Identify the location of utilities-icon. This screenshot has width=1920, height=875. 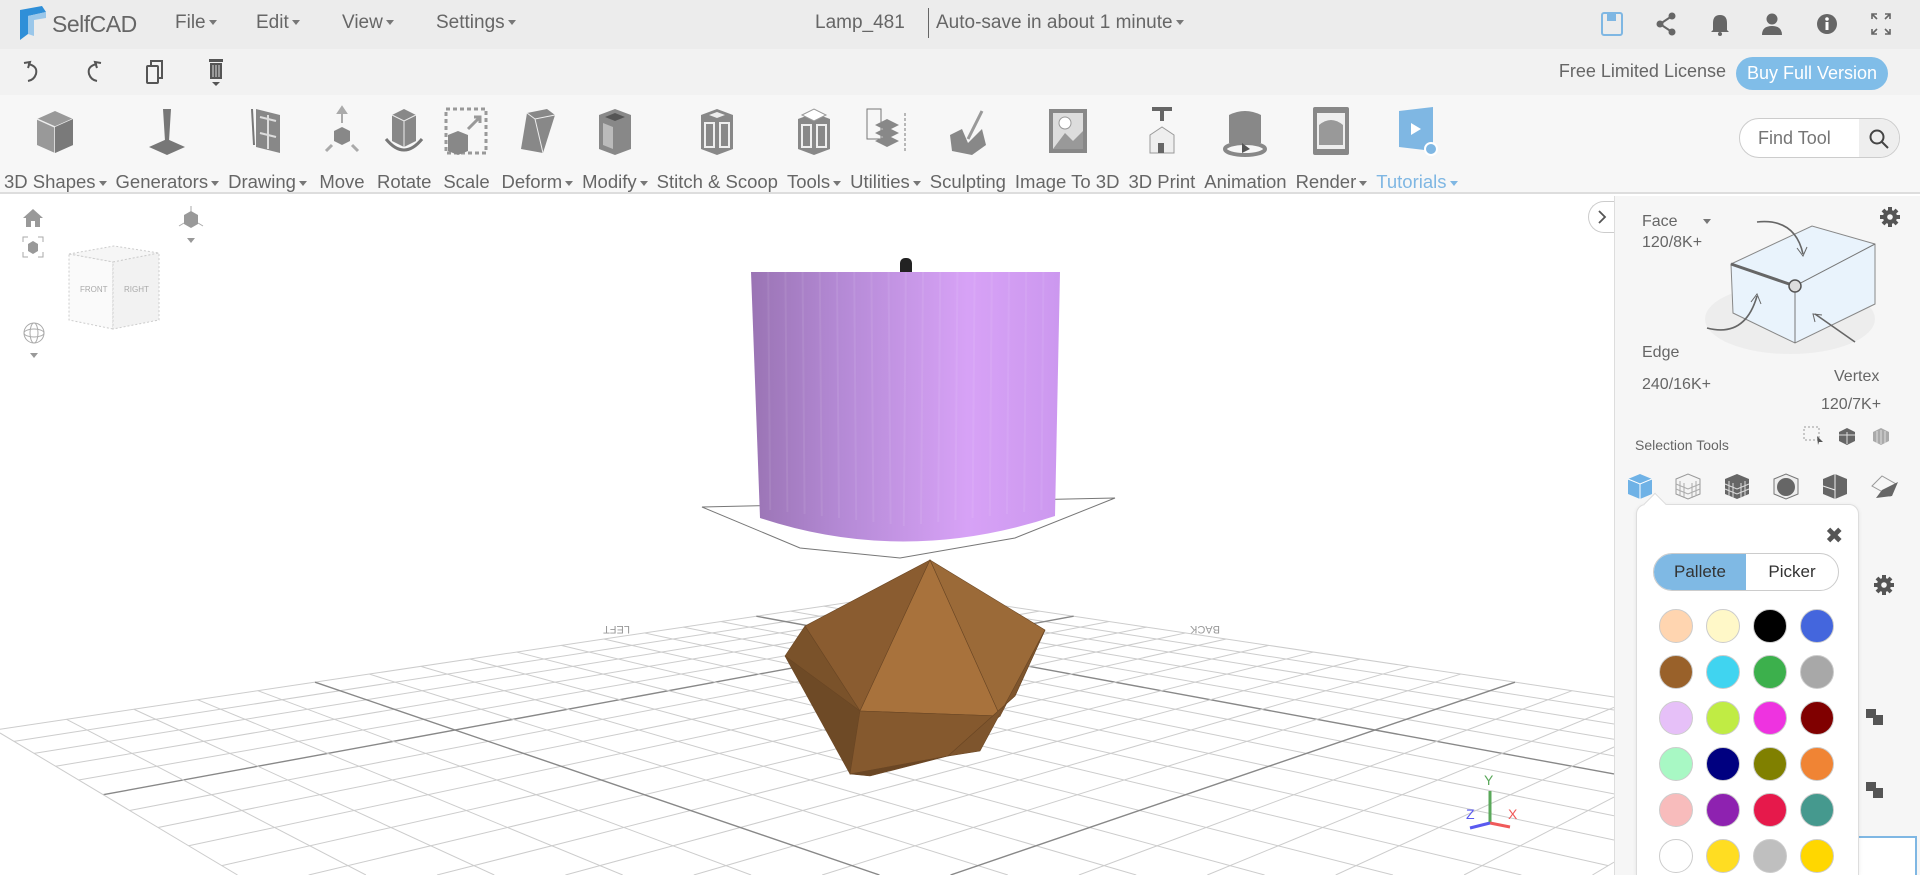
(886, 130).